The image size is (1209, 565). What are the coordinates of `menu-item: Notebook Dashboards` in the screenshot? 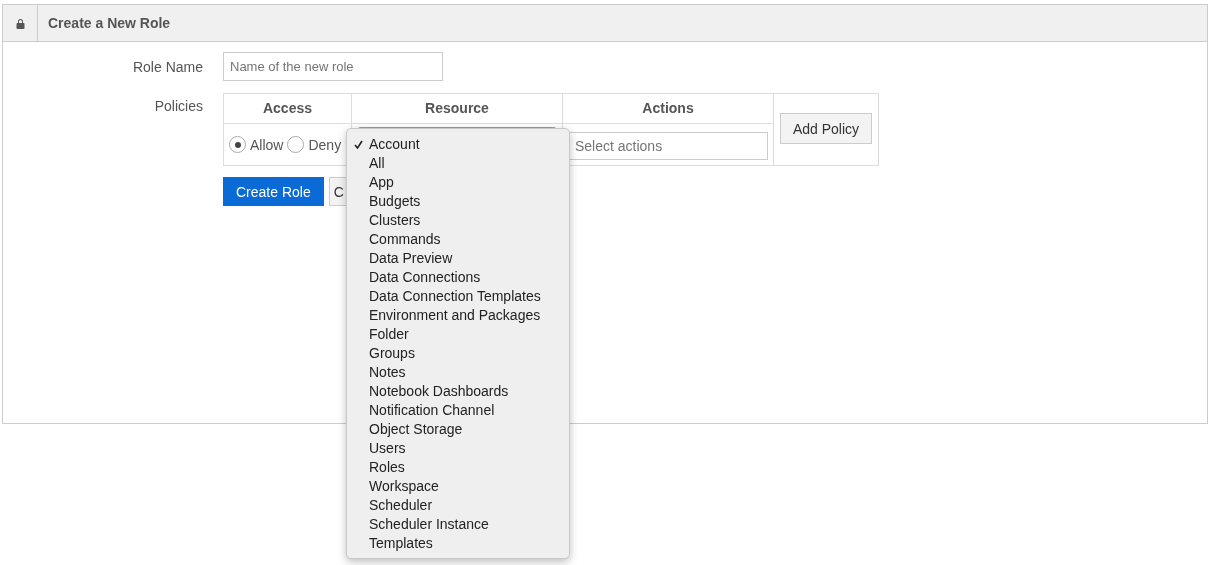 It's located at (458, 391).